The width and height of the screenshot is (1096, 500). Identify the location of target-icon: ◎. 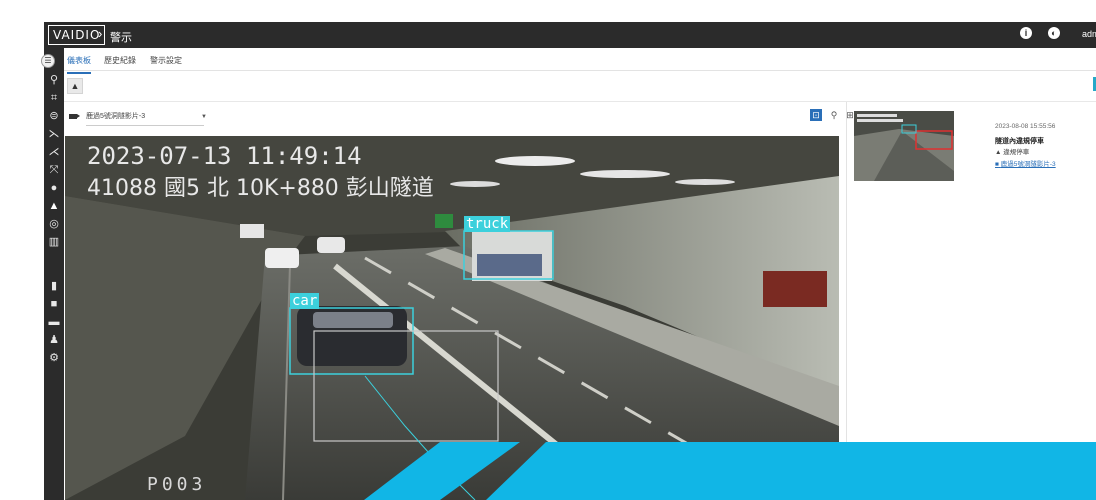
(54, 224).